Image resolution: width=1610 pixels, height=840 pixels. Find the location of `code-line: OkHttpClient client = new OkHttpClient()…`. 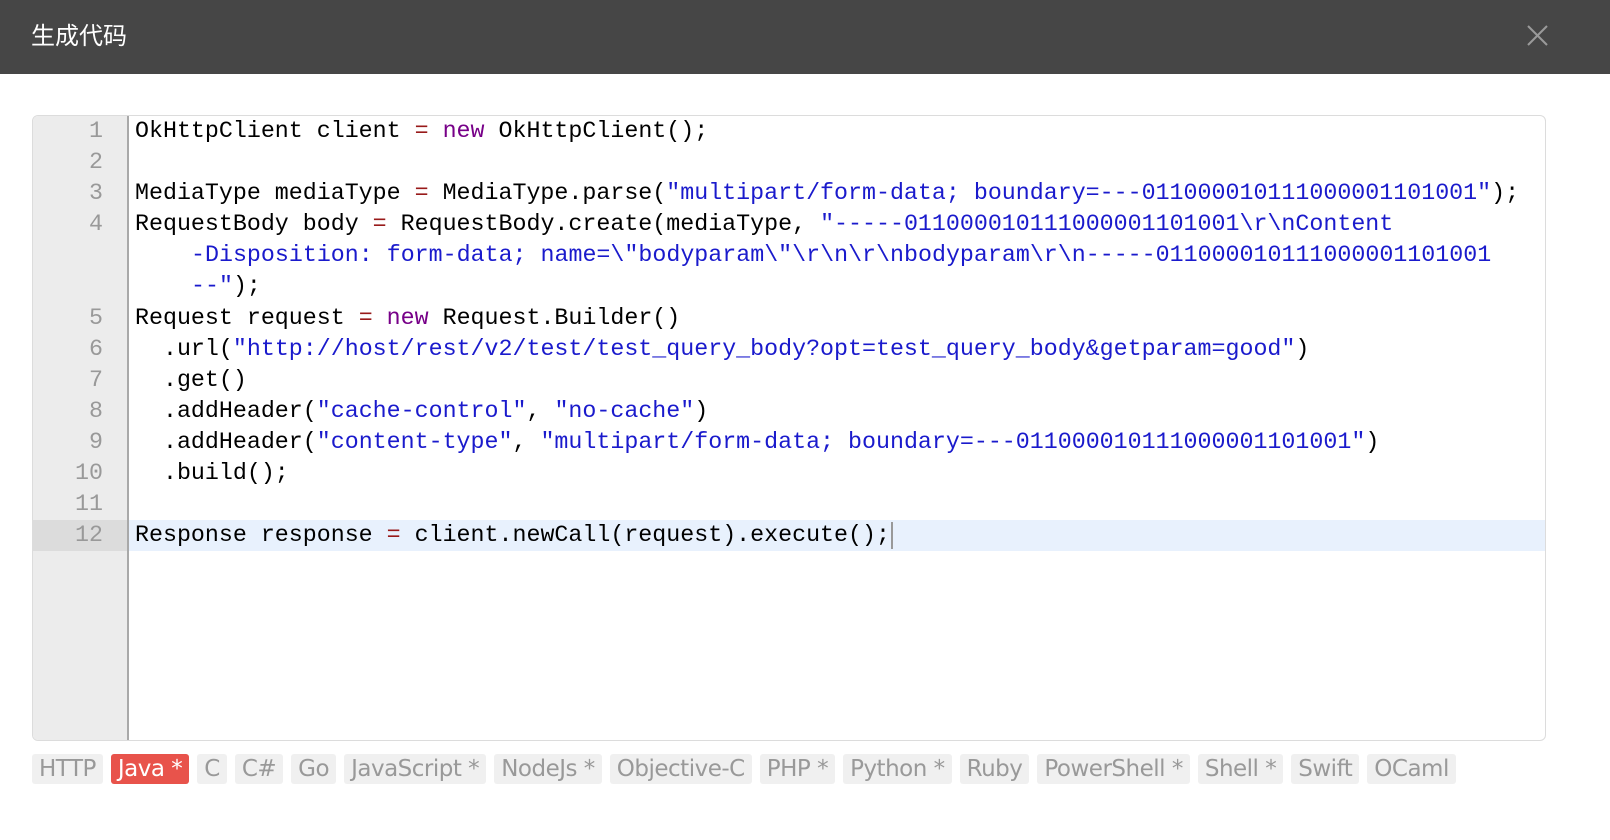

code-line: OkHttpClient client = new OkHttpClient()… is located at coordinates (837, 131).